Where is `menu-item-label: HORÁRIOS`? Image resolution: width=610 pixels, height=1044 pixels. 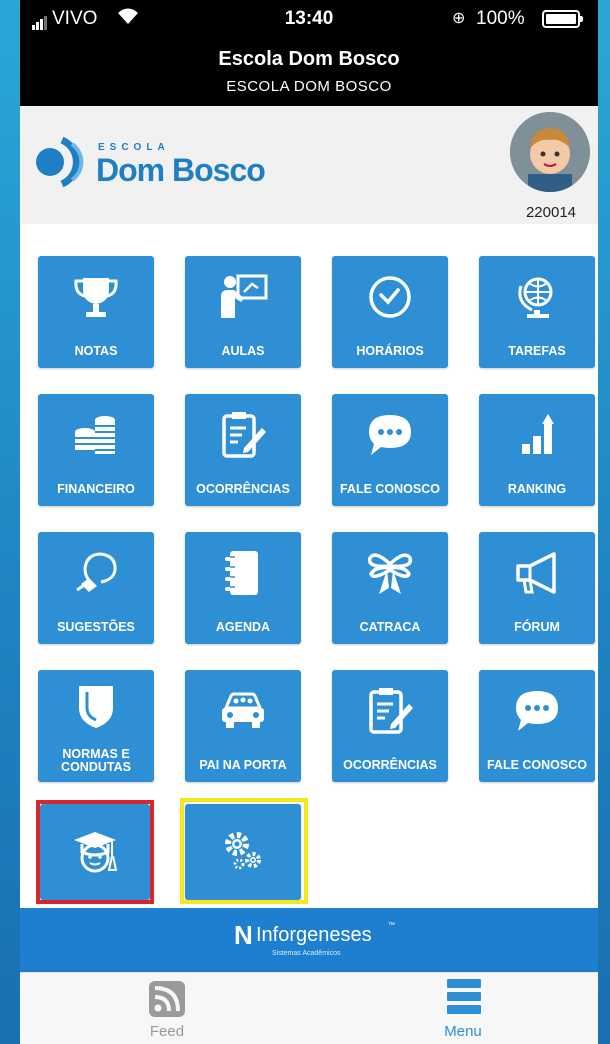
menu-item-label: HORÁRIOS is located at coordinates (390, 351).